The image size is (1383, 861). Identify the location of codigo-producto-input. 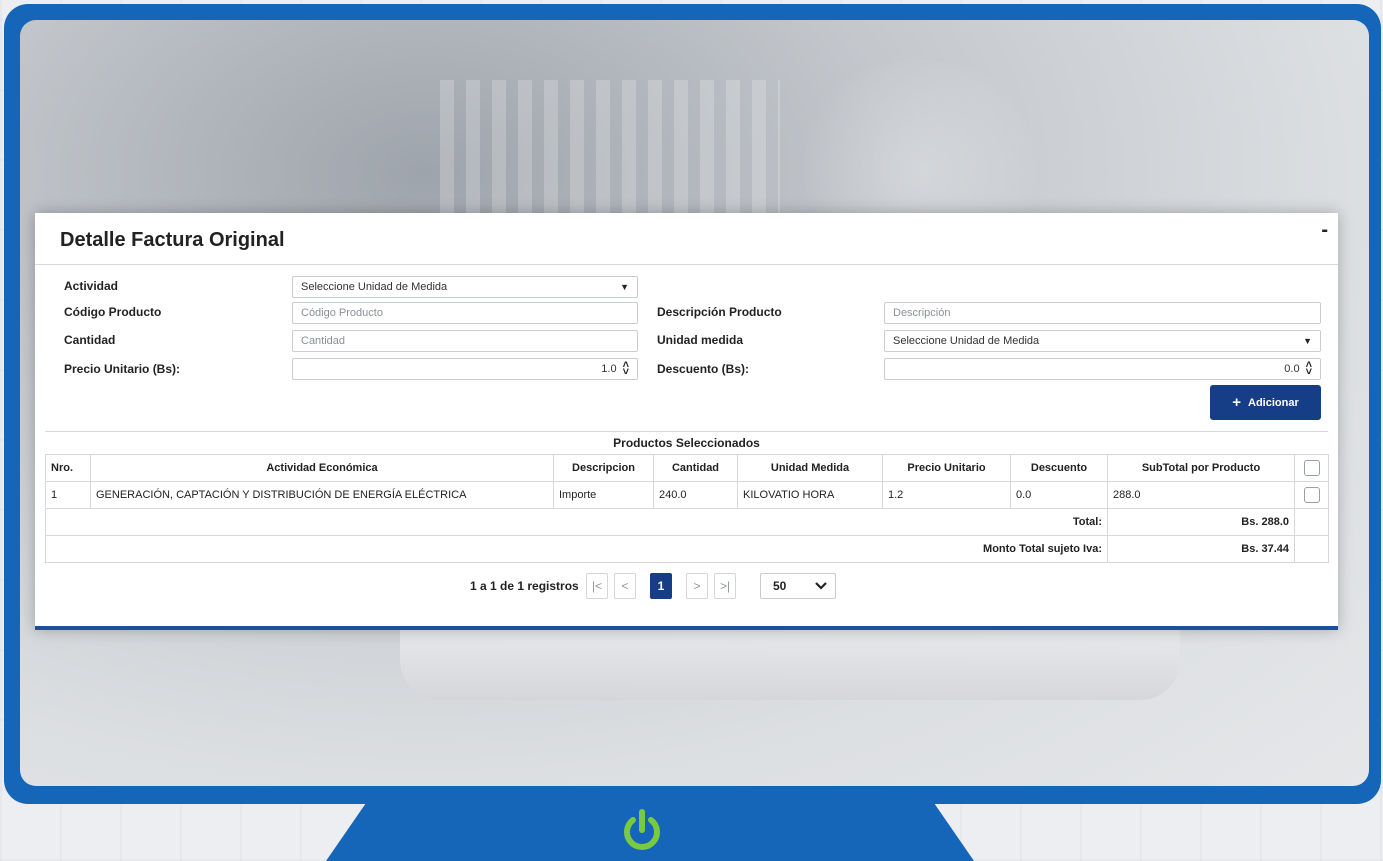
(465, 313).